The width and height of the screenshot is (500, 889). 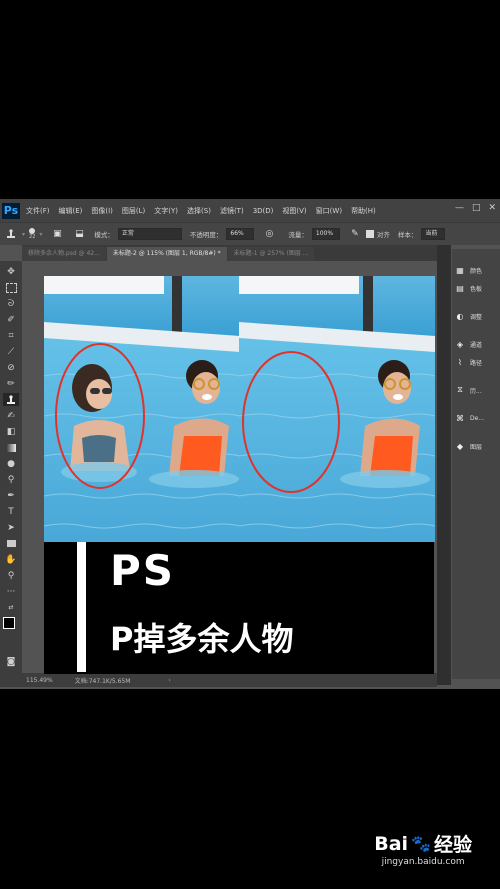 I want to click on banner-accent-bar, so click(x=81, y=607).